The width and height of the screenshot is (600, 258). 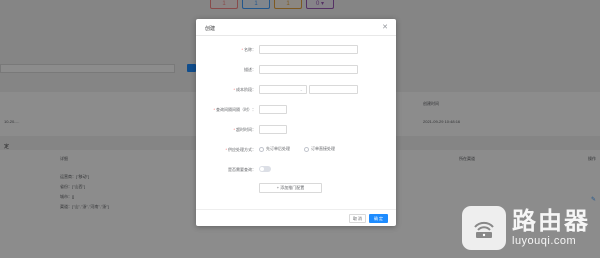 What do you see at coordinates (242, 169) in the screenshot?
I see `toggle-label: 是否需要查询：` at bounding box center [242, 169].